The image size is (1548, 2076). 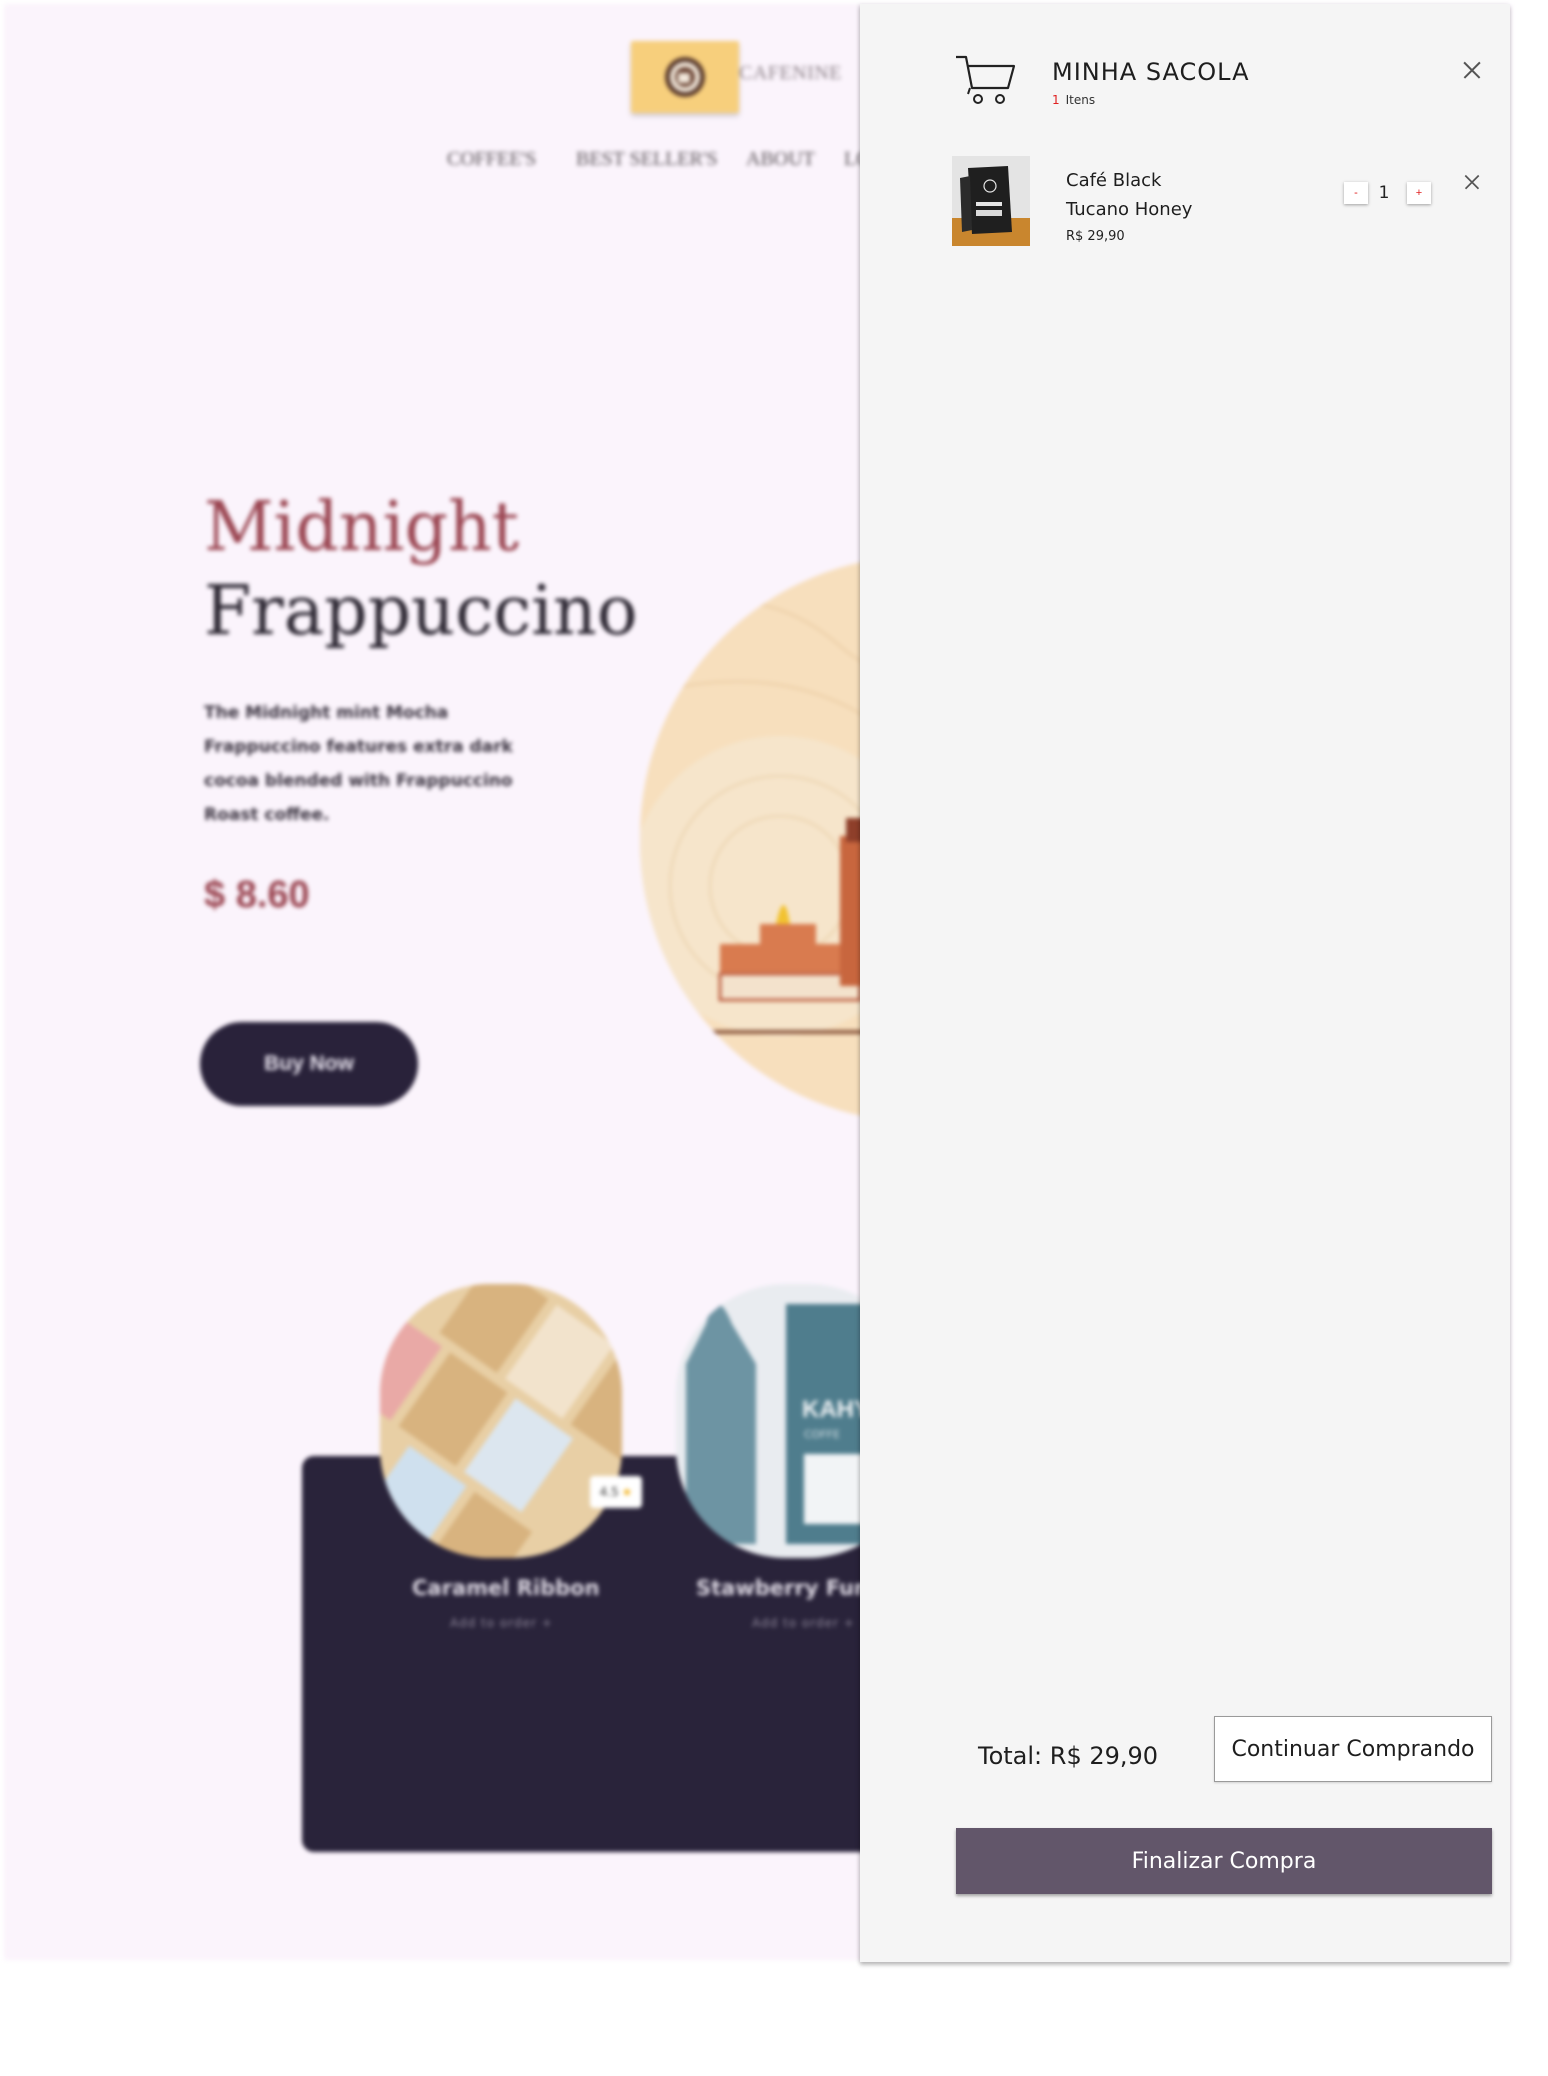 What do you see at coordinates (790, 73) in the screenshot?
I see `brand-name: CAFENINE` at bounding box center [790, 73].